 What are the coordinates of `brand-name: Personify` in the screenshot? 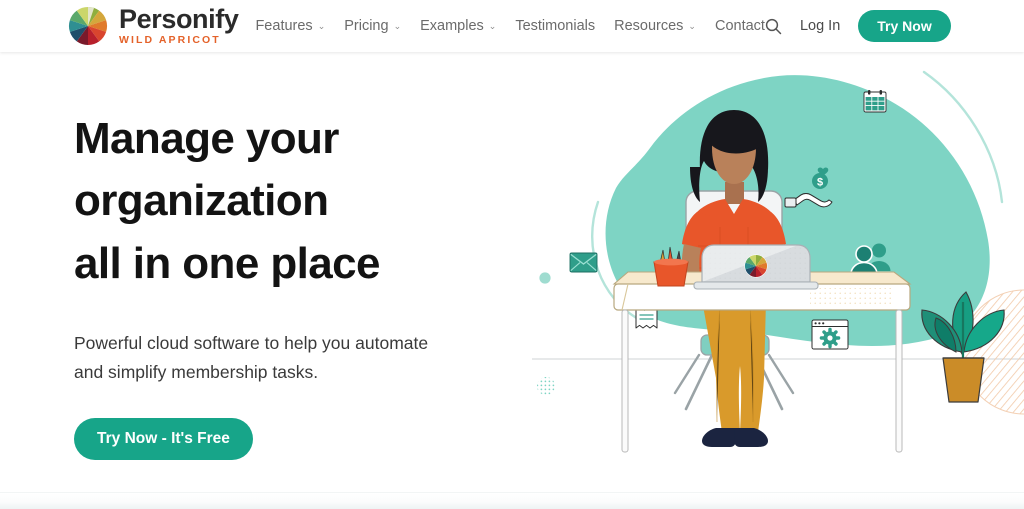 It's located at (179, 19).